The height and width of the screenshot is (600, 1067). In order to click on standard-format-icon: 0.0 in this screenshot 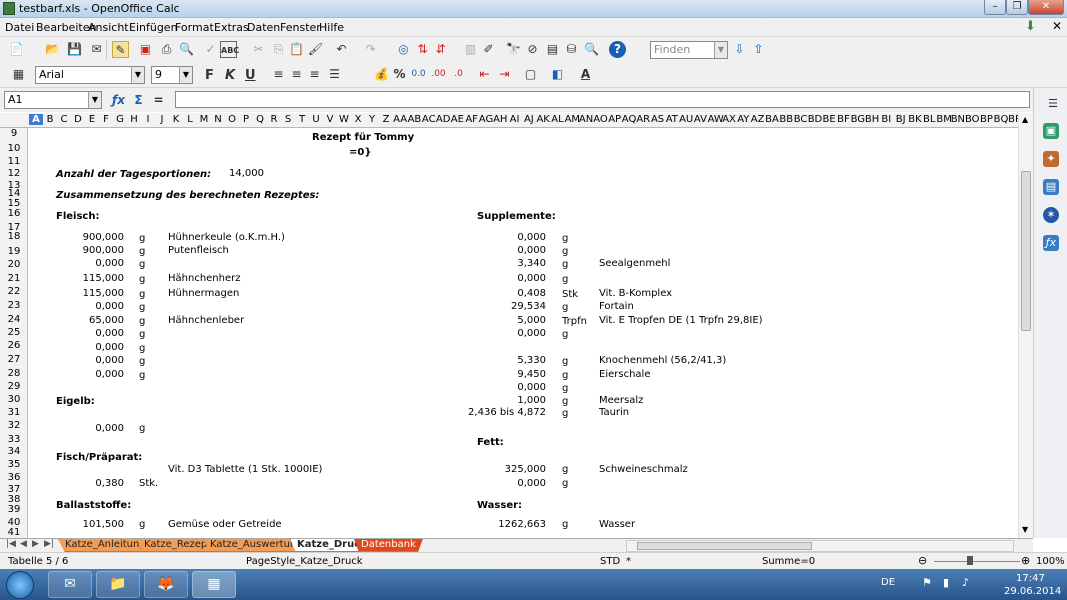, I will do `click(418, 74)`.